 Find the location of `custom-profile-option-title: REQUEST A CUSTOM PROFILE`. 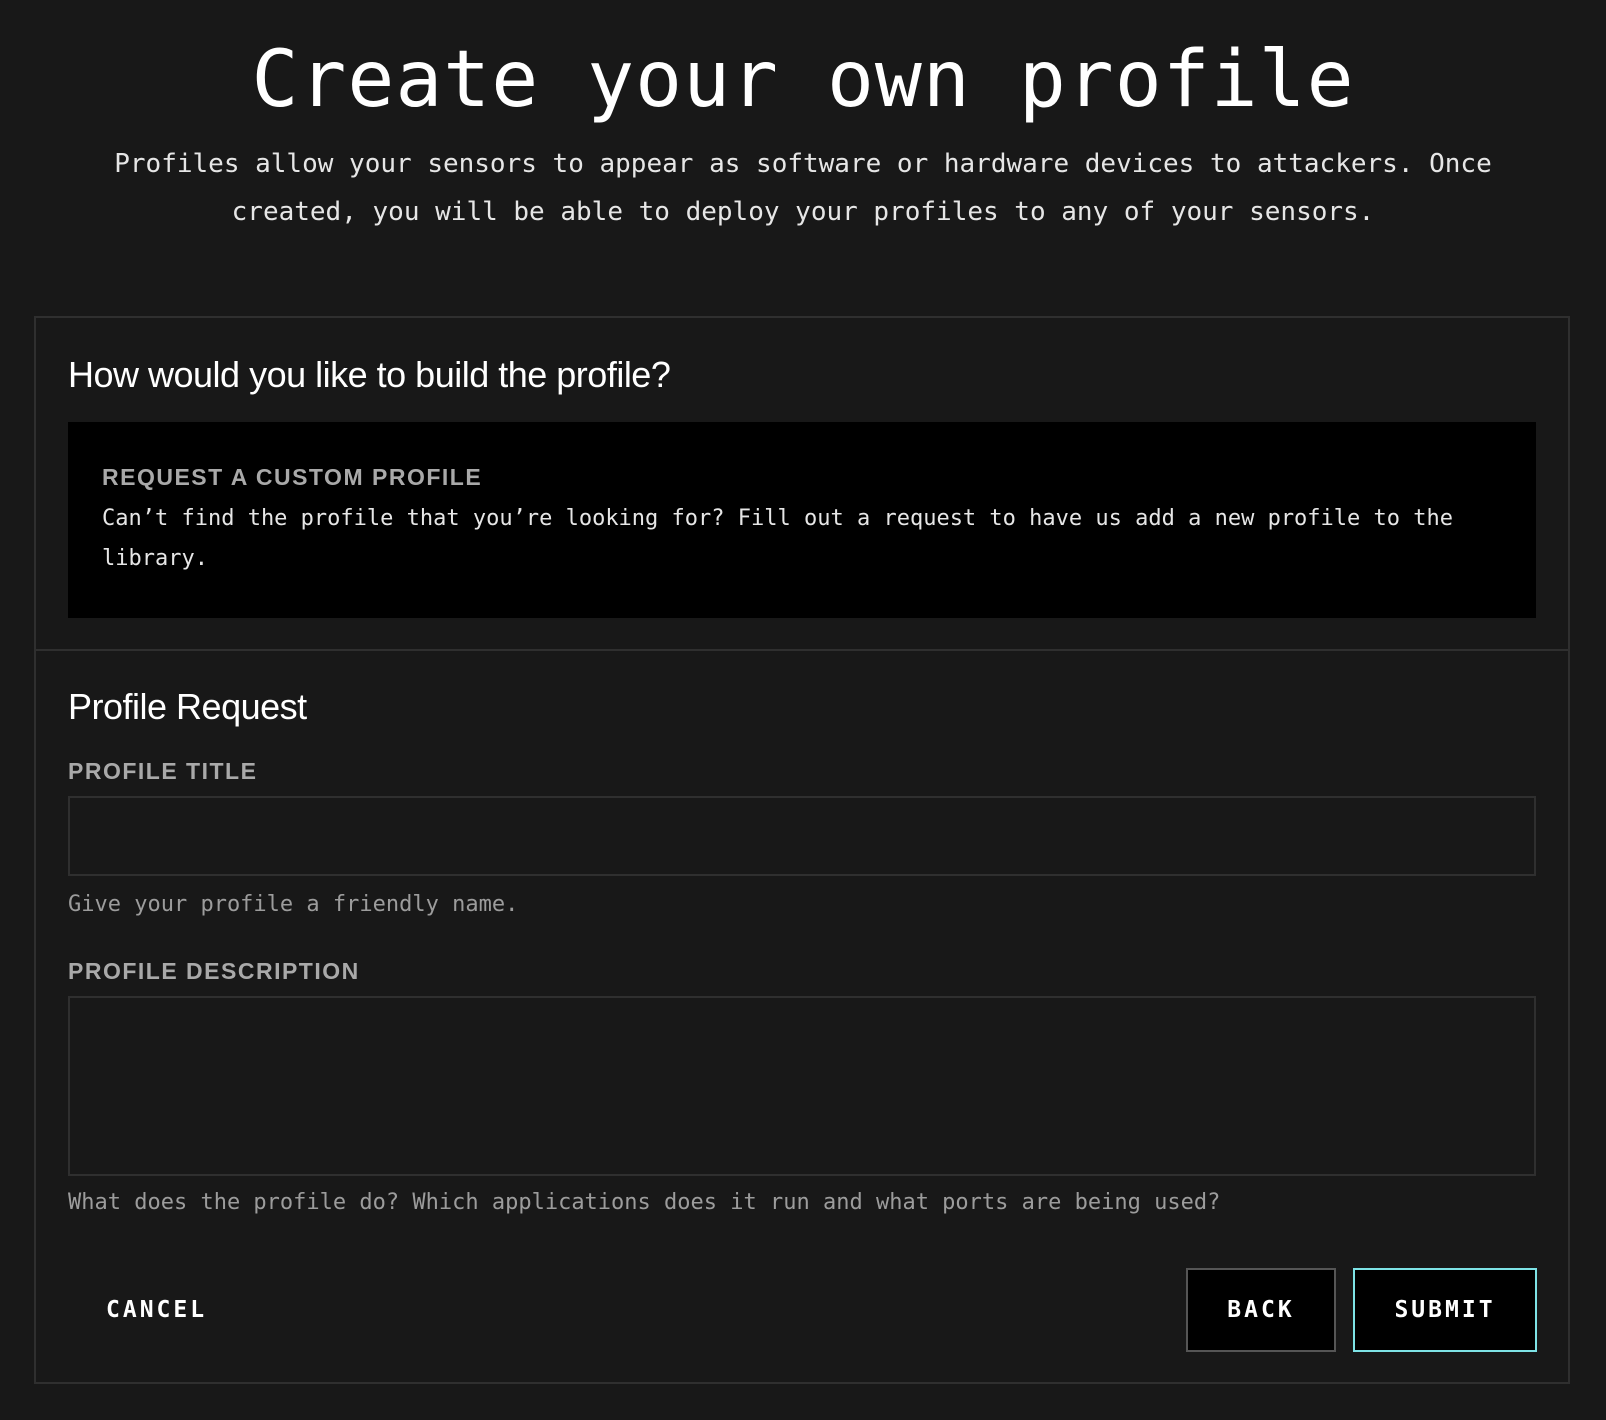

custom-profile-option-title: REQUEST A CUSTOM PROFILE is located at coordinates (292, 477).